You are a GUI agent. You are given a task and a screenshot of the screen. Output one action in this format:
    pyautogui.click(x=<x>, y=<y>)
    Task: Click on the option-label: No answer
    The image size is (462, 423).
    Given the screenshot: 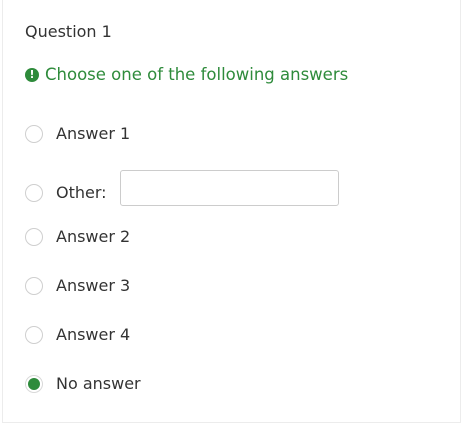 What is the action you would take?
    pyautogui.click(x=98, y=383)
    